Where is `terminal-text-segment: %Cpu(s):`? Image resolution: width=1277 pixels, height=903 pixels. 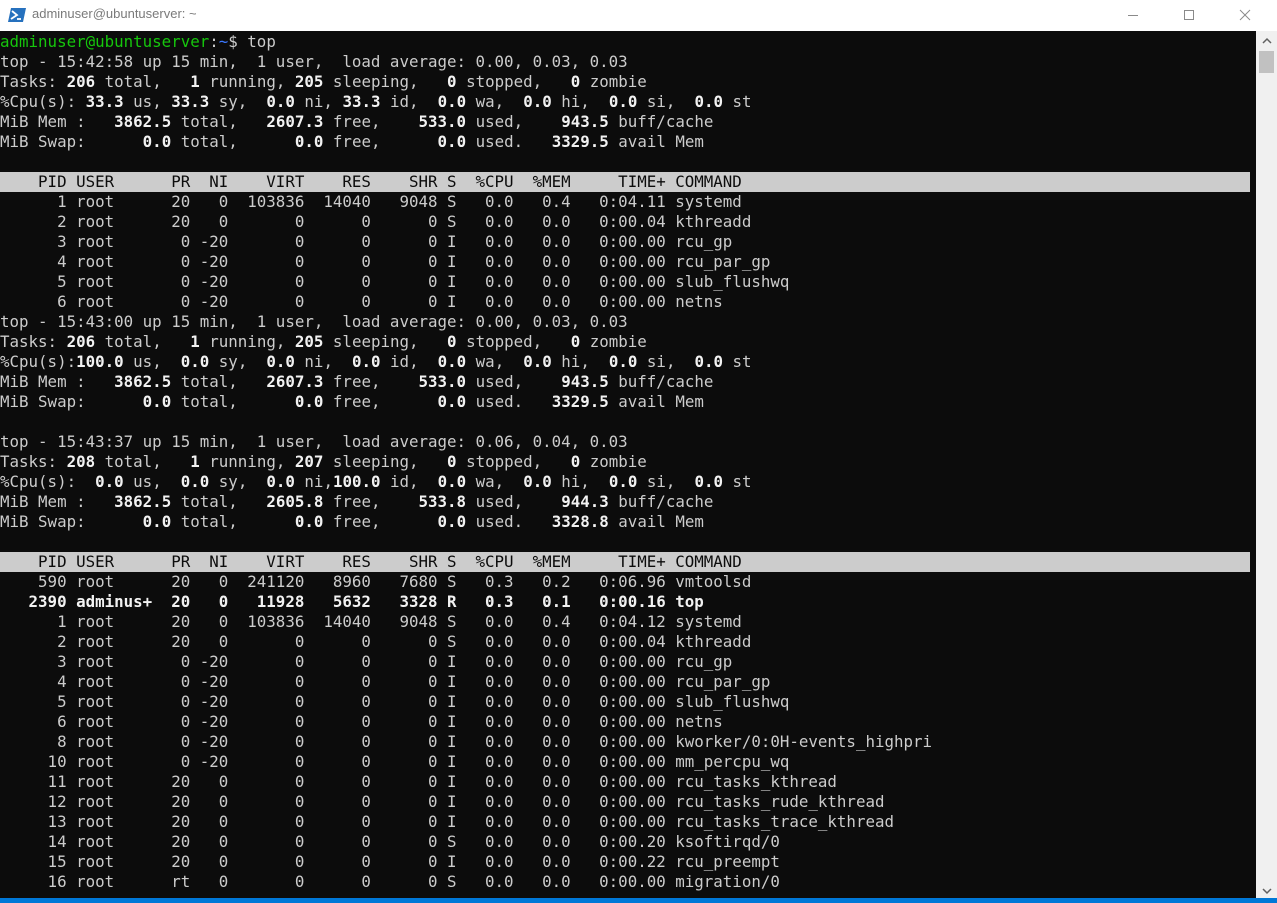 terminal-text-segment: %Cpu(s): is located at coordinates (43, 101).